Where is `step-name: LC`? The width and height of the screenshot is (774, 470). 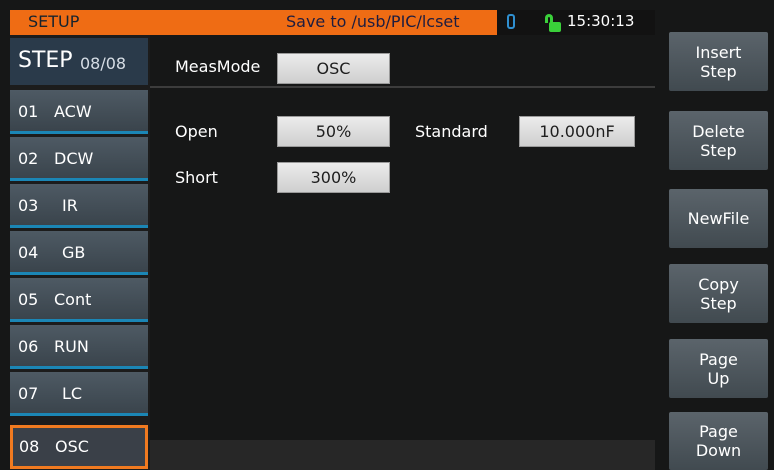
step-name: LC is located at coordinates (72, 393).